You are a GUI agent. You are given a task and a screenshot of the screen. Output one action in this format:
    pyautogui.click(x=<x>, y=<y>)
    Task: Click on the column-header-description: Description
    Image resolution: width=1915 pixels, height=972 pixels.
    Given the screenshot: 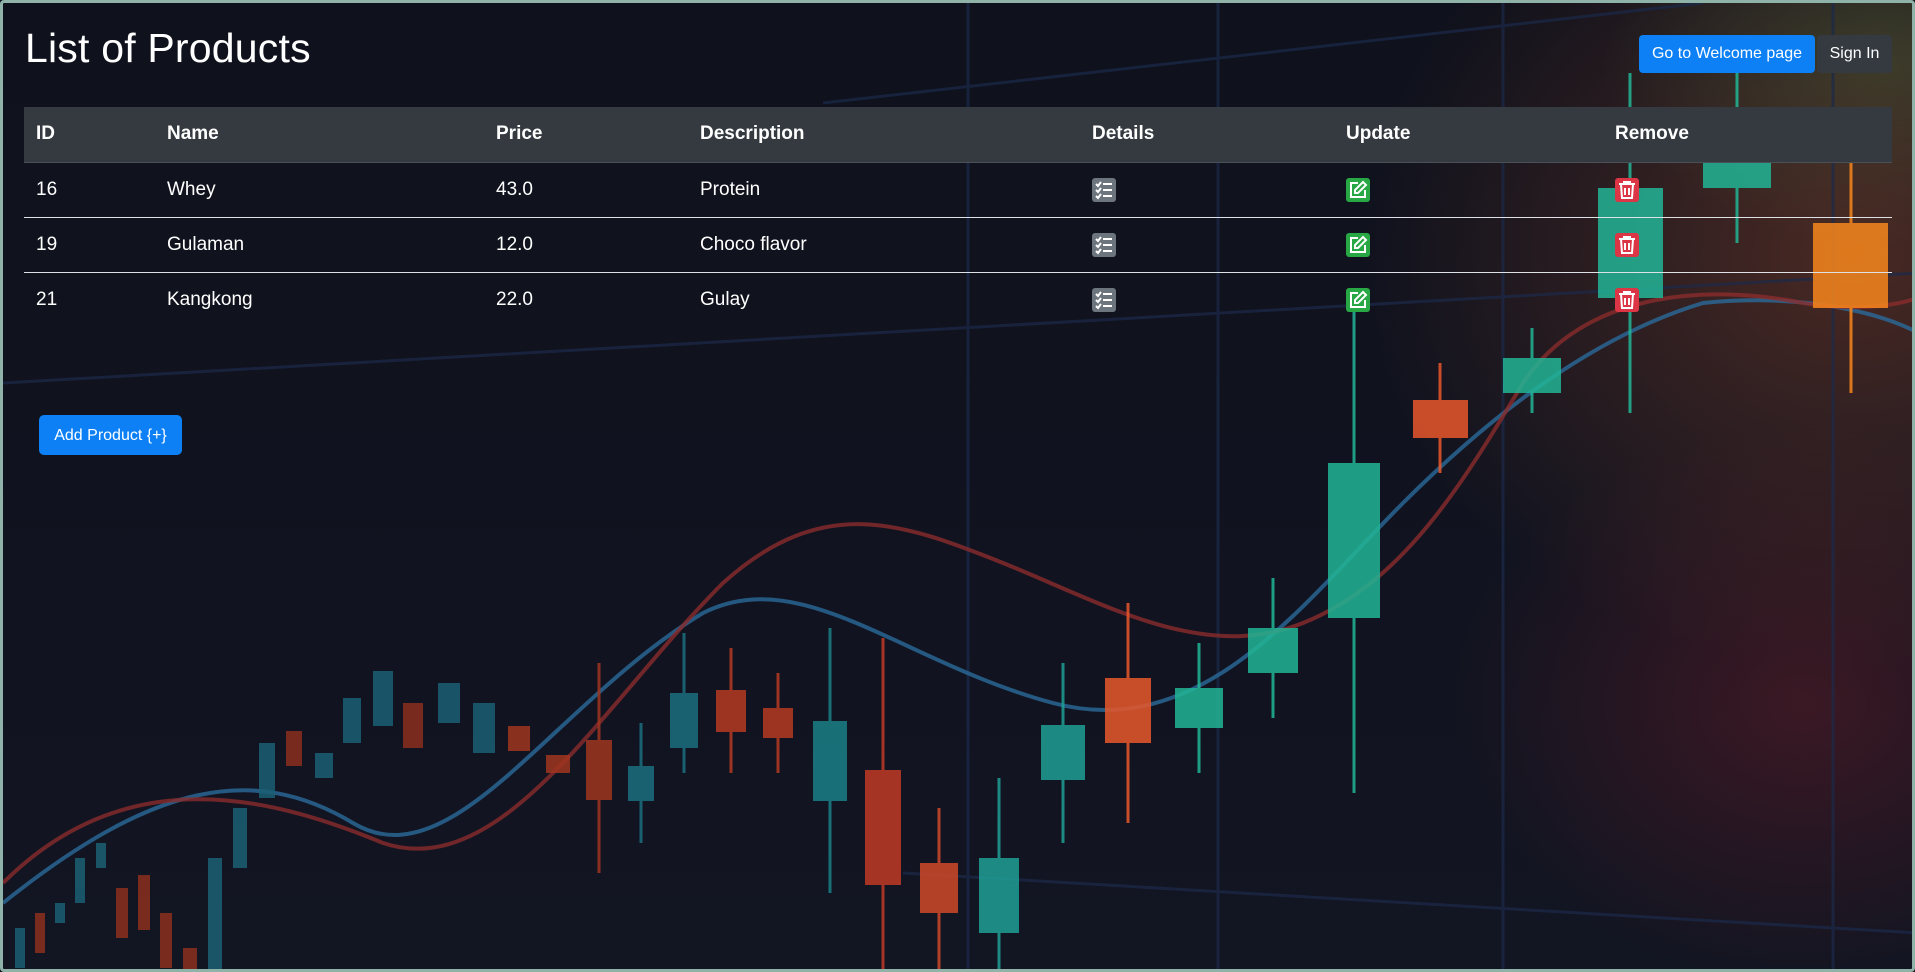 What is the action you would take?
    pyautogui.click(x=884, y=135)
    